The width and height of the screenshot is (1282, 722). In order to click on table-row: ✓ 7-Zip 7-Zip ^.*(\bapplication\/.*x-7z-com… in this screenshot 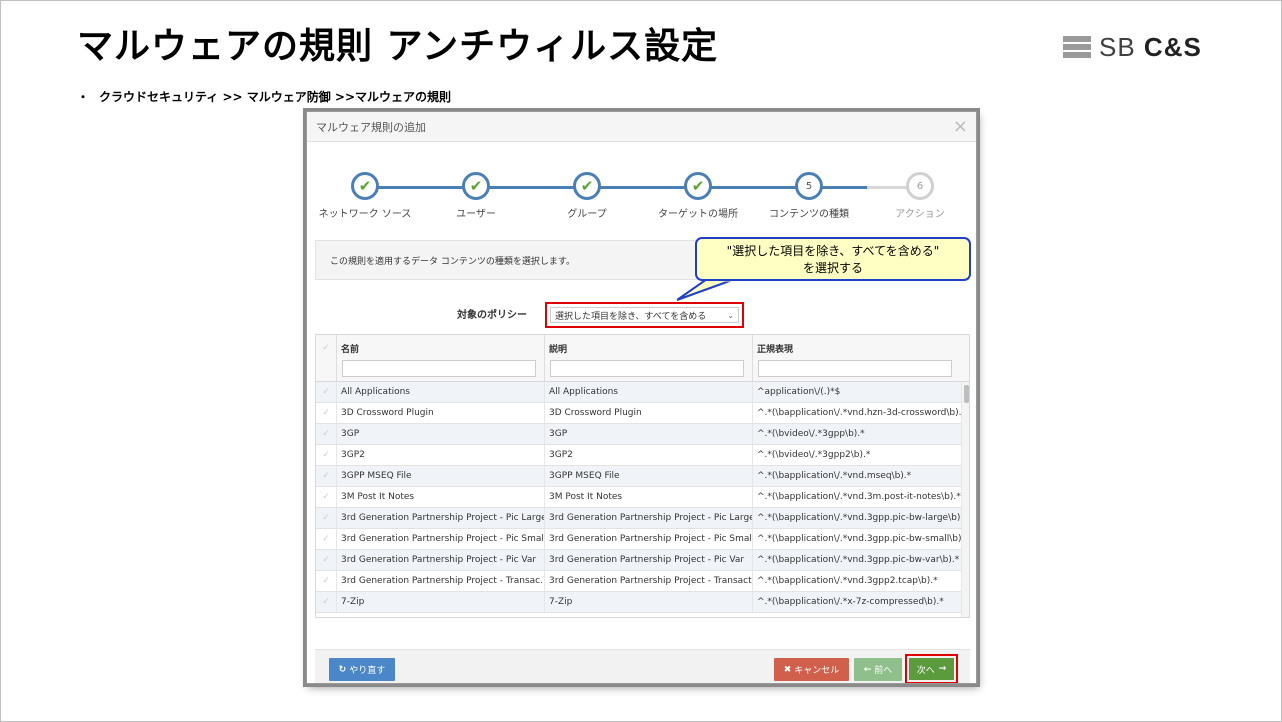, I will do `click(638, 602)`.